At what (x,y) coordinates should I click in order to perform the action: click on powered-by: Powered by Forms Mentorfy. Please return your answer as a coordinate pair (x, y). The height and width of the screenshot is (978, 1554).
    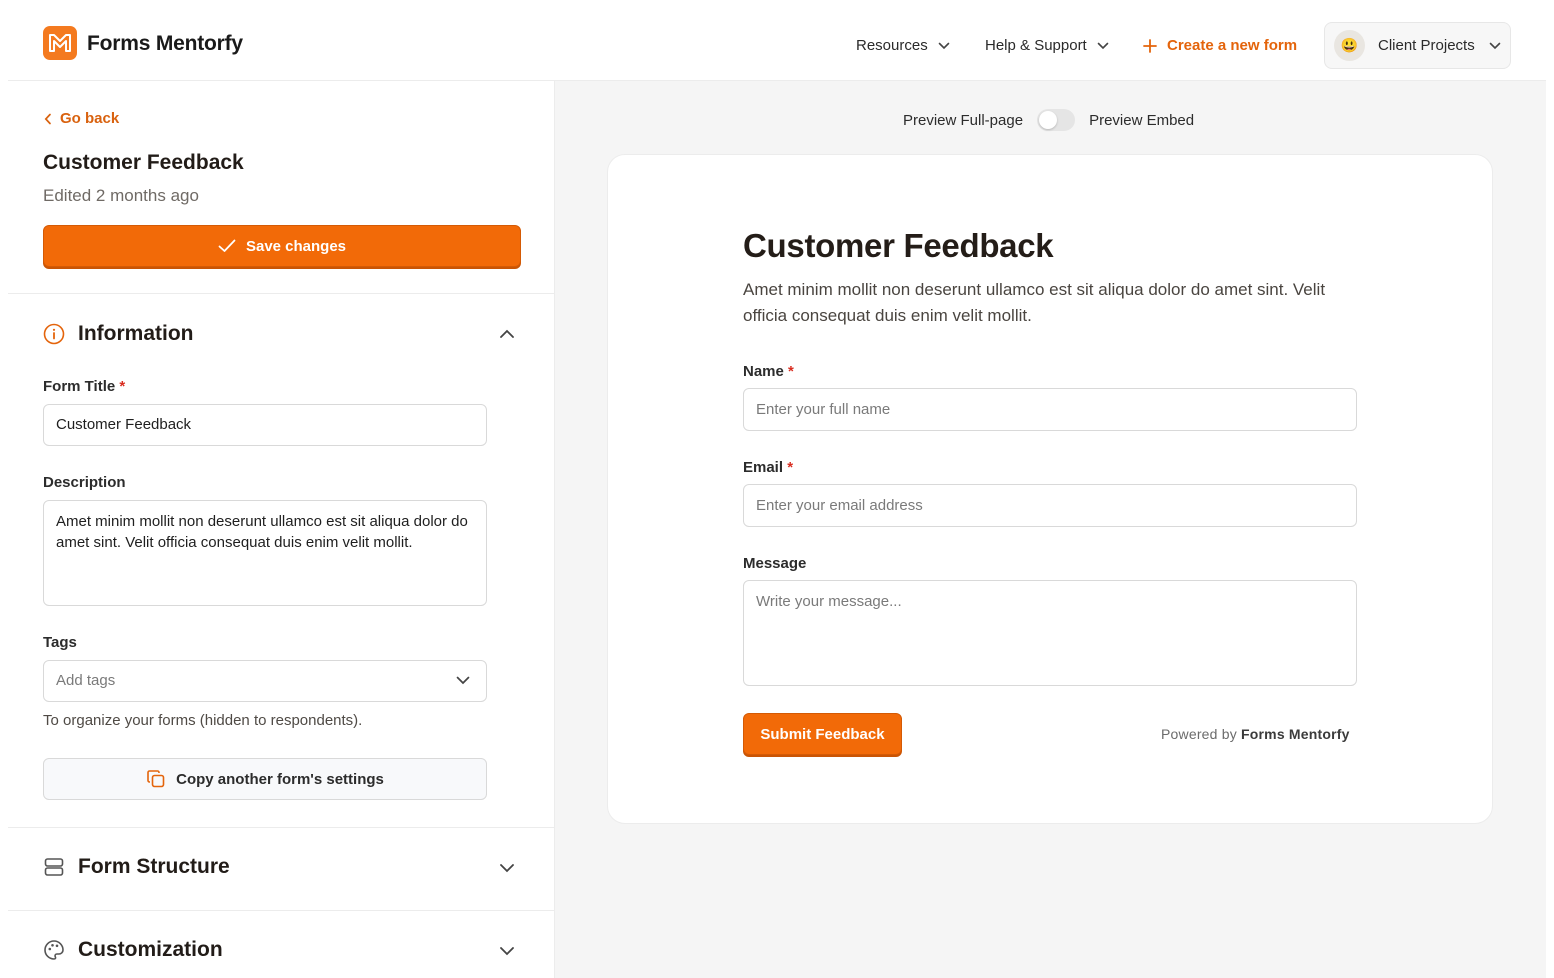
    Looking at the image, I should click on (1255, 734).